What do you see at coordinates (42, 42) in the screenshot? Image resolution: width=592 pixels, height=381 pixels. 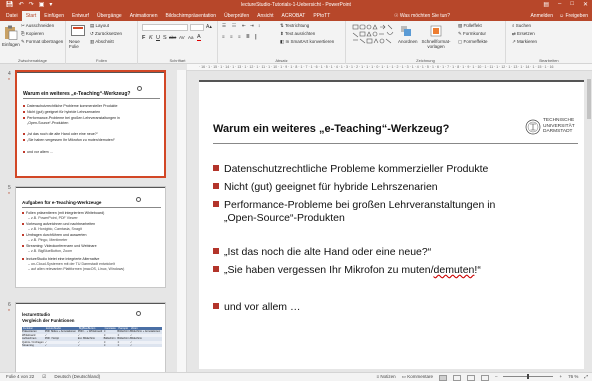 I see `format-painter-button: ✎ Format übertragen` at bounding box center [42, 42].